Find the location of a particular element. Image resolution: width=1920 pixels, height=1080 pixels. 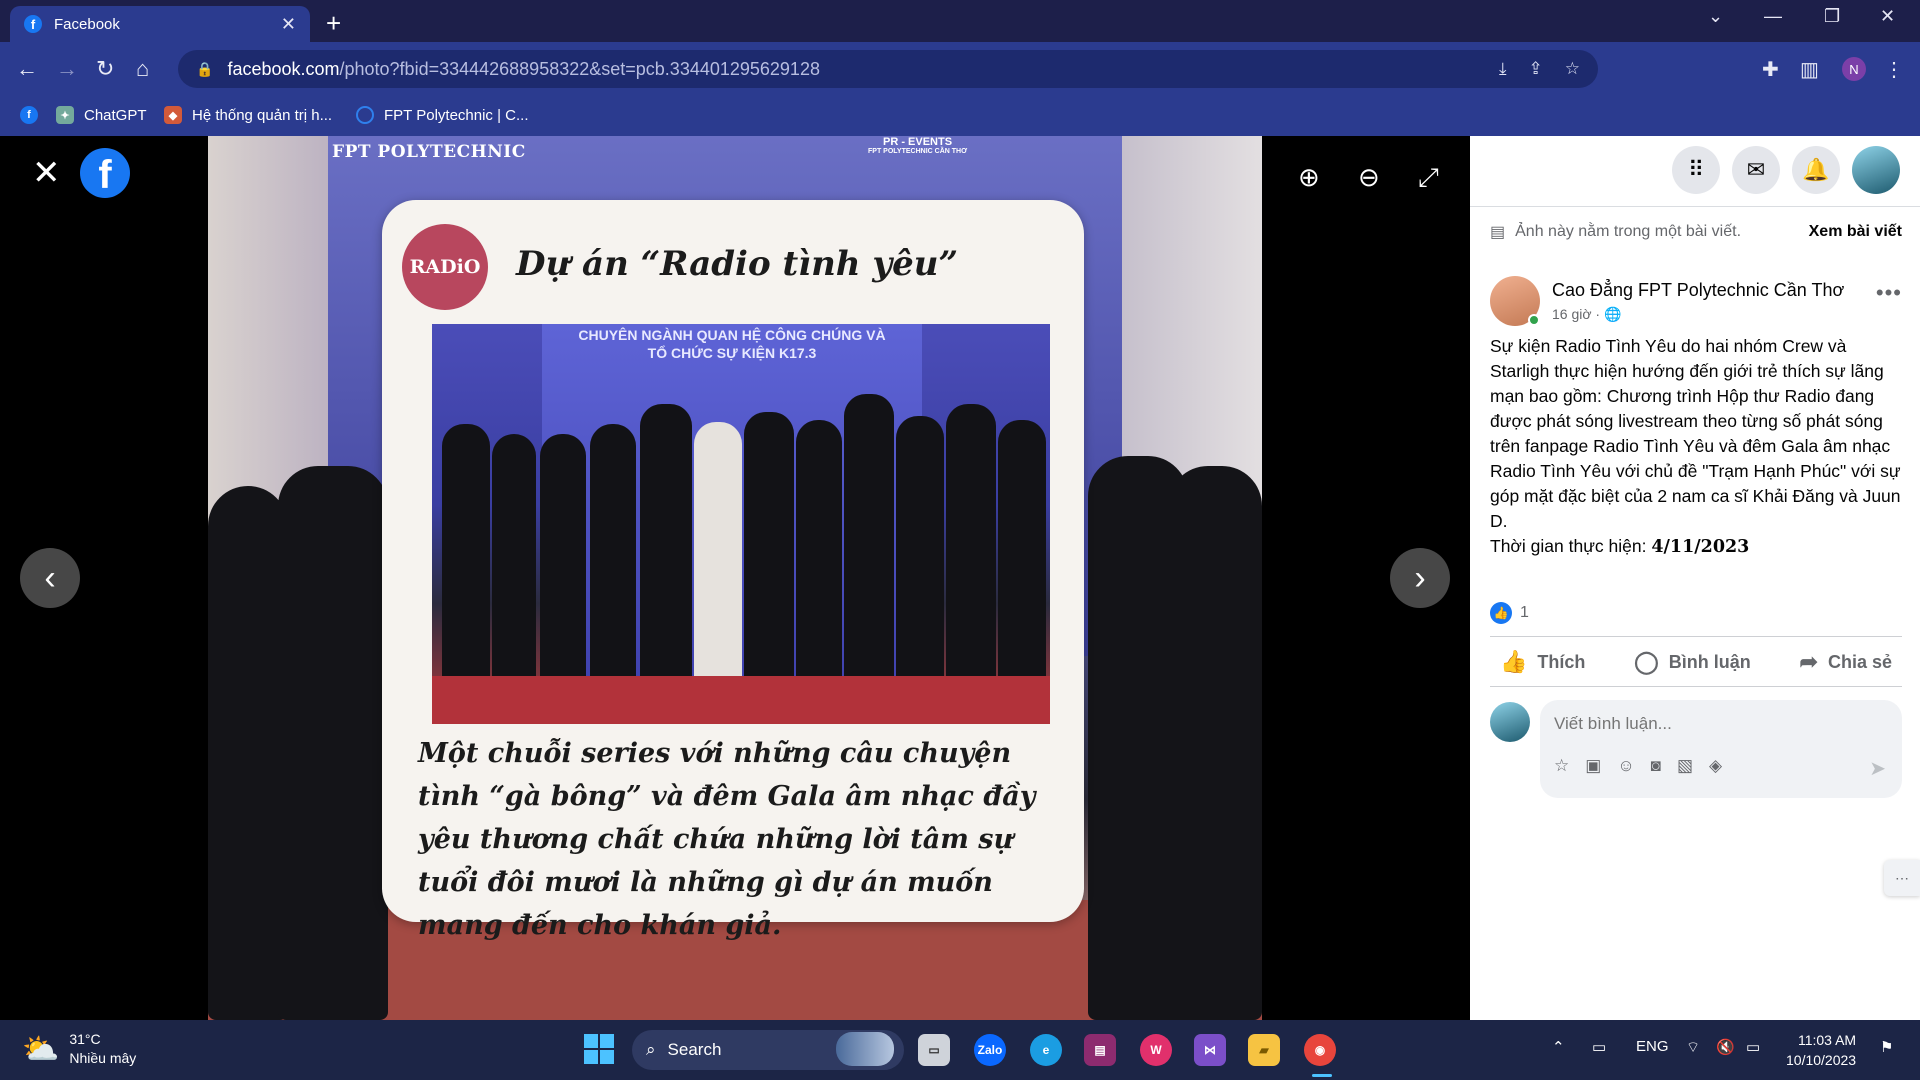

menu-kebab-icon: ⋮ is located at coordinates (1894, 69).